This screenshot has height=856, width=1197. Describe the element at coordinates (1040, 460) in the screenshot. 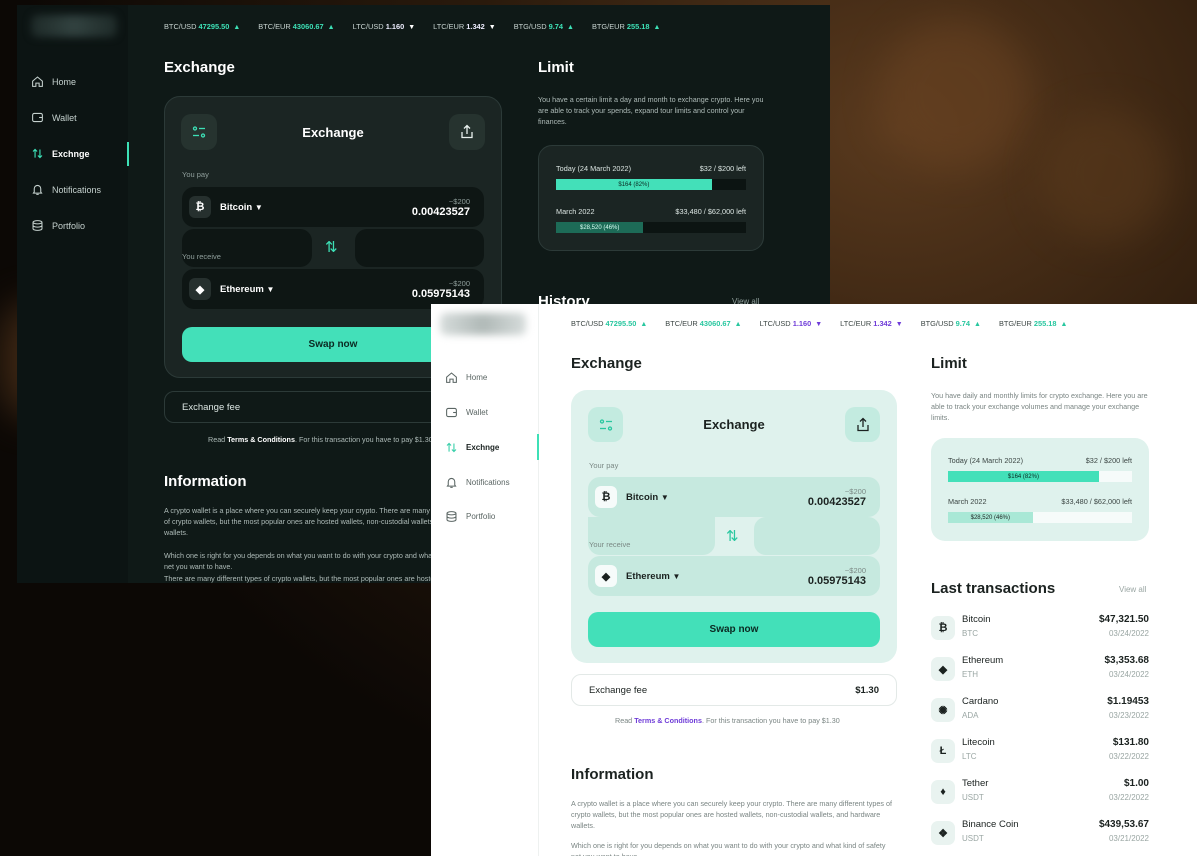

I see `today-limit-row: Today (24 March 2022) $32 / $200 left` at that location.